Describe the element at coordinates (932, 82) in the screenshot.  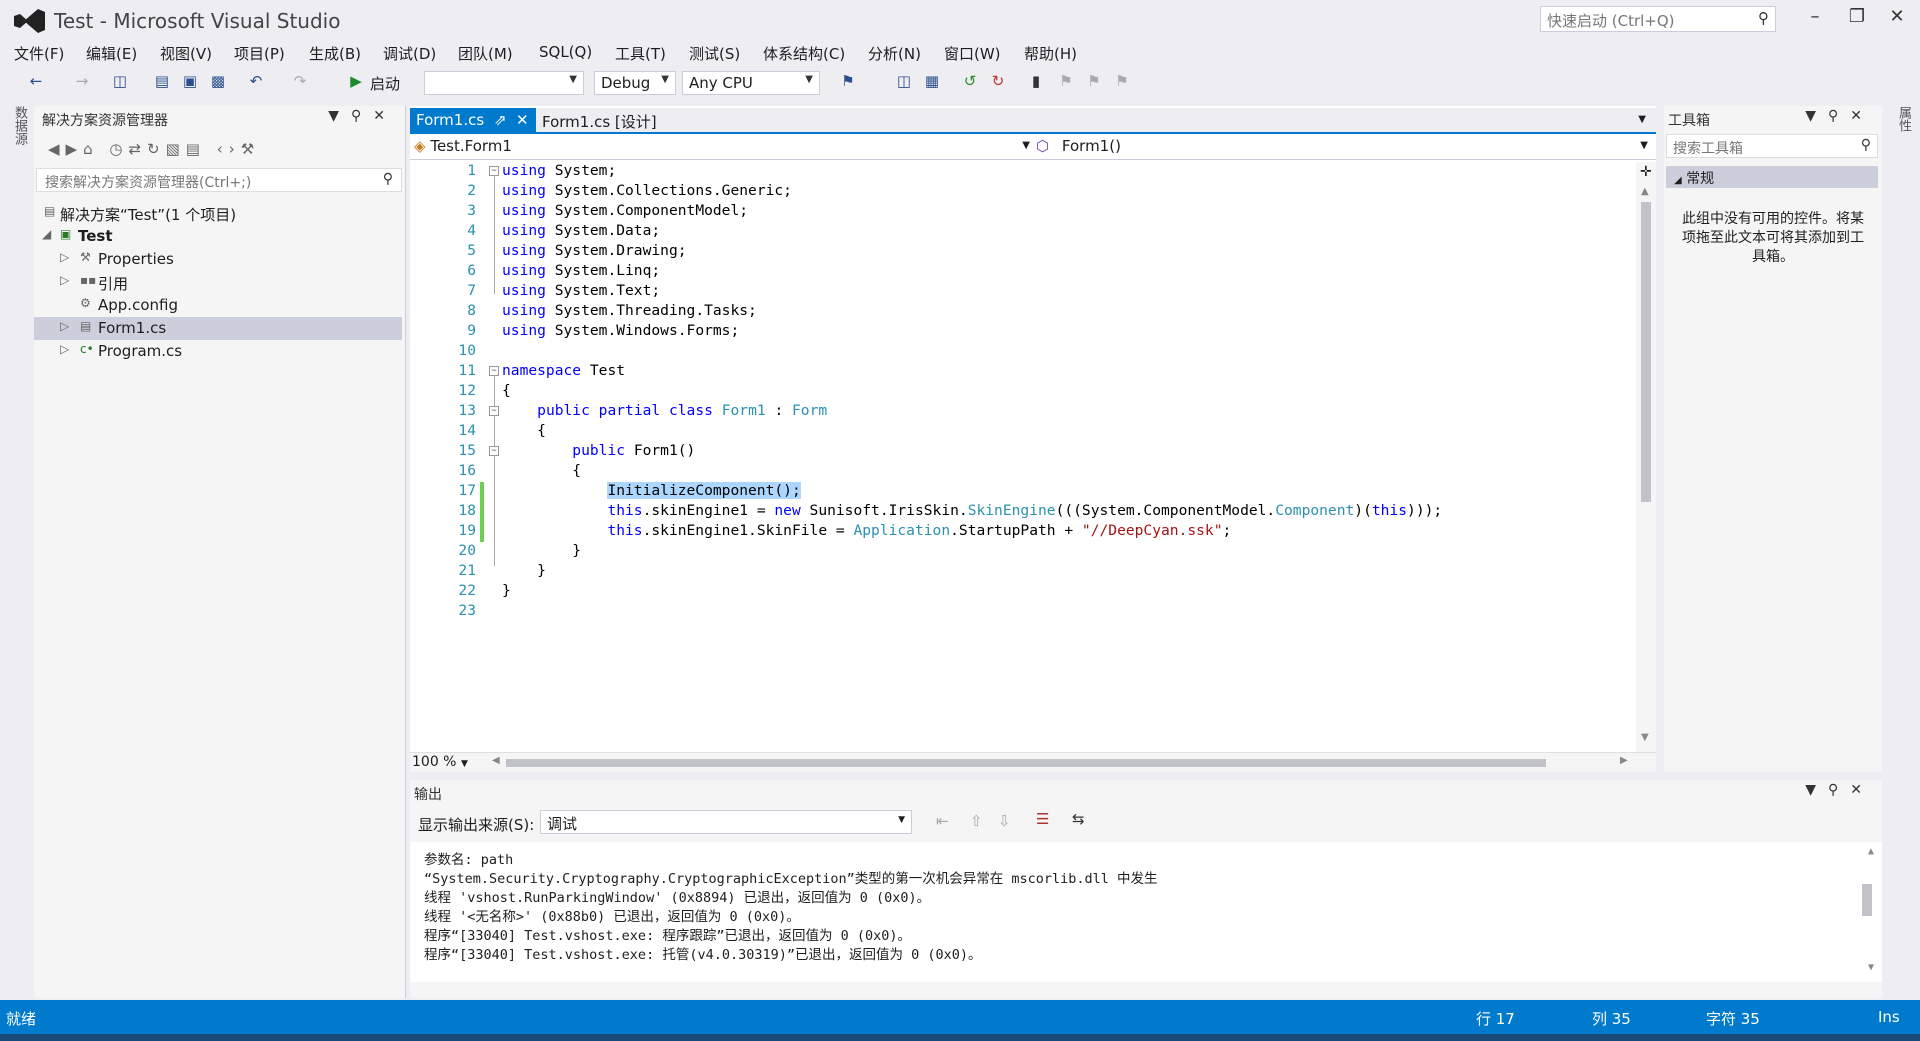
I see `object-browser-icon: ▦` at that location.